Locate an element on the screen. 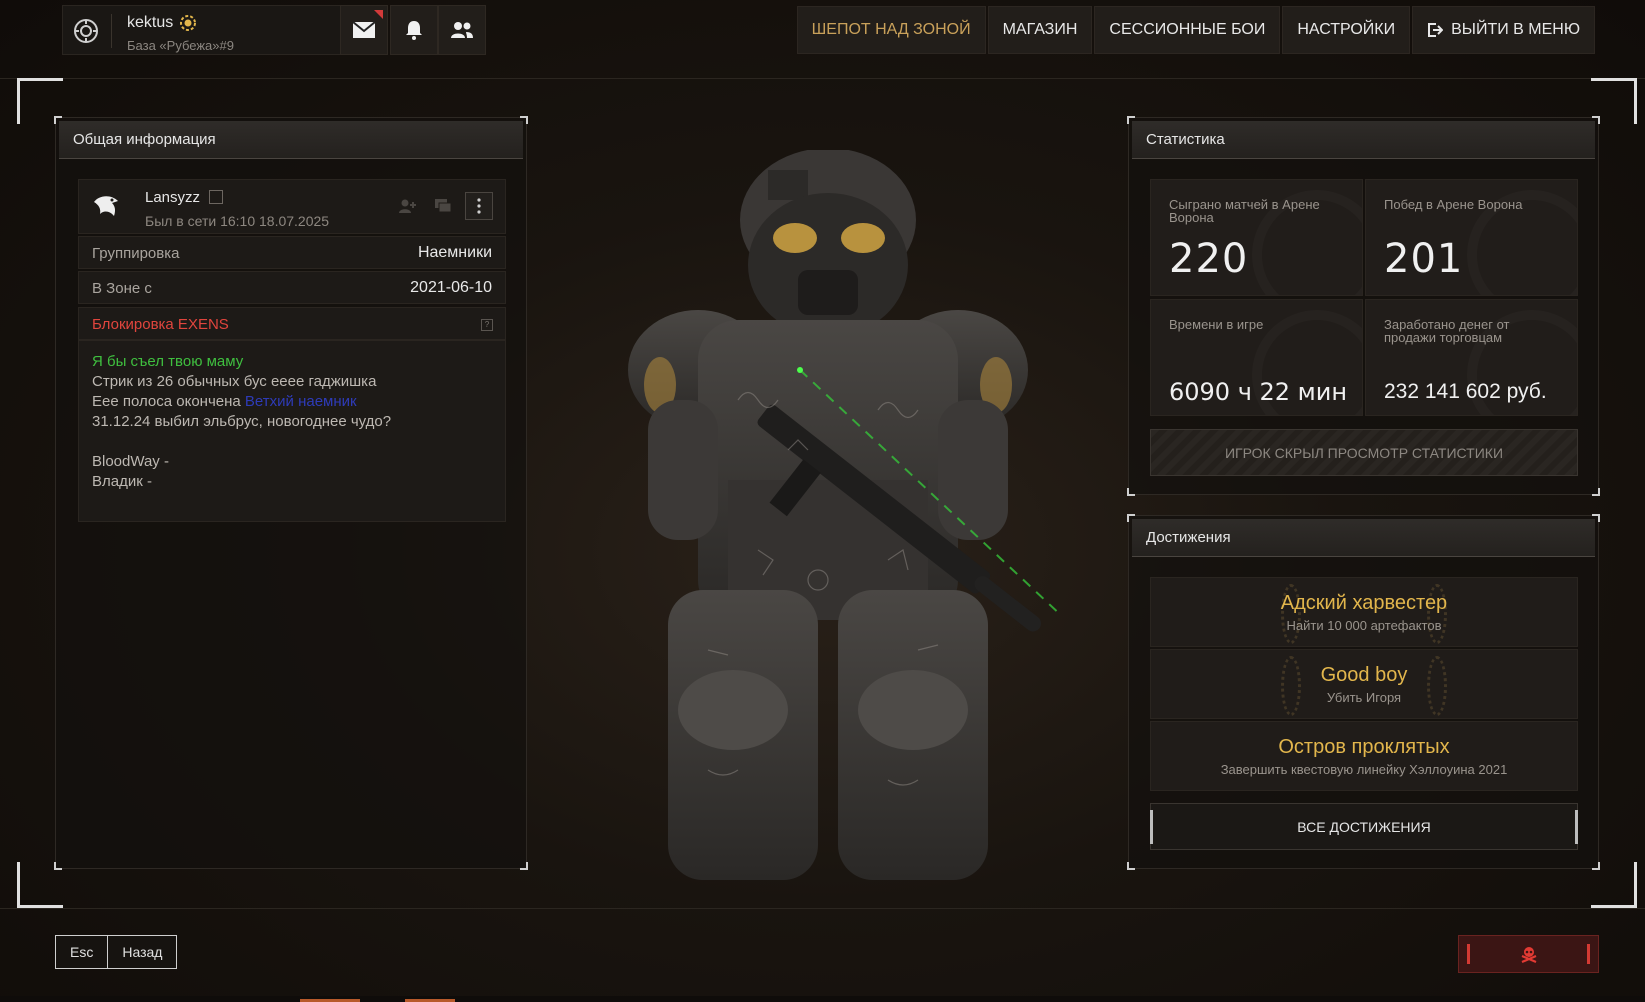  achievement-title: Адский харвестер is located at coordinates (1364, 603).